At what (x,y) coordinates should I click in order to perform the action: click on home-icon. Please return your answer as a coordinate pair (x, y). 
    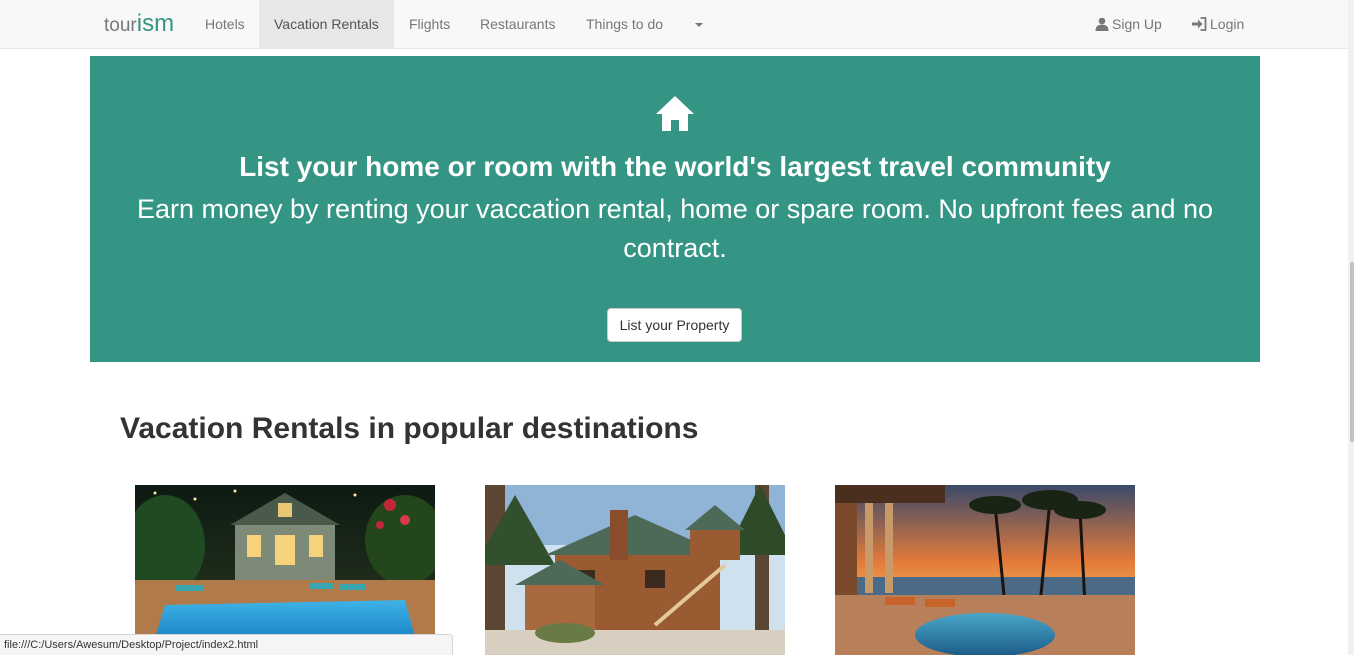
    Looking at the image, I should click on (675, 113).